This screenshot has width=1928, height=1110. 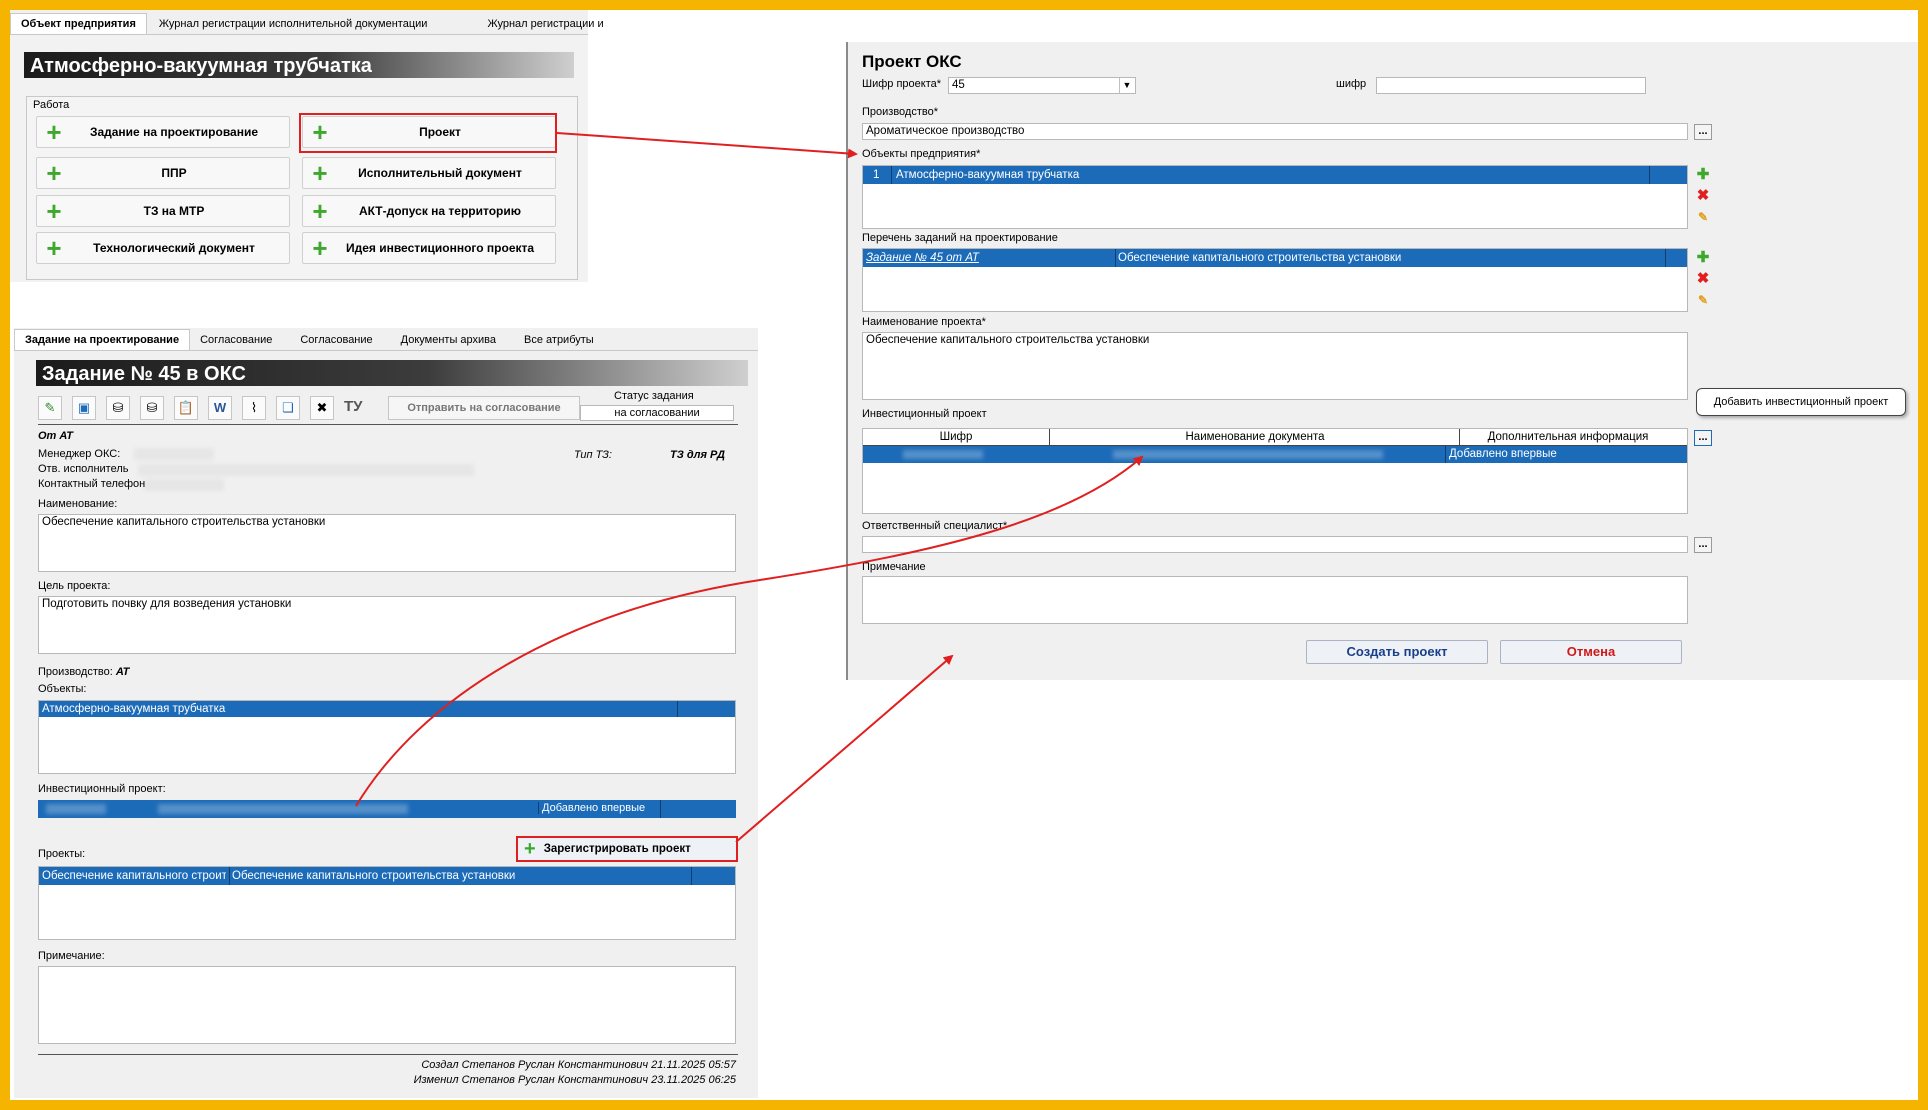 What do you see at coordinates (163, 211) in the screenshot?
I see `tz-mtr-button: + ТЗ на МТР` at bounding box center [163, 211].